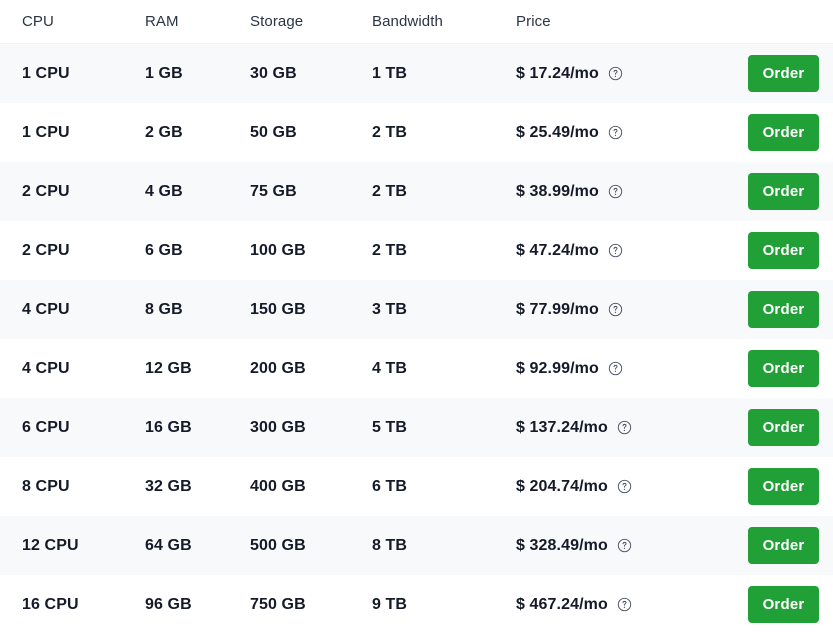 The width and height of the screenshot is (833, 636). I want to click on cell-storage: 500 GB, so click(278, 545).